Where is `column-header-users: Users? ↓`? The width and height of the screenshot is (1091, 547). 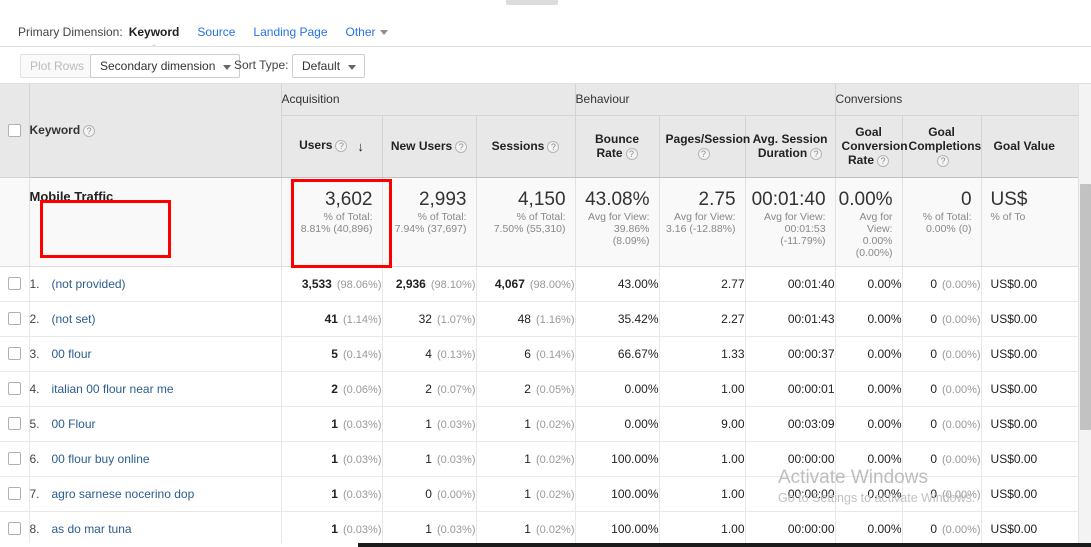 column-header-users: Users? ↓ is located at coordinates (332, 146).